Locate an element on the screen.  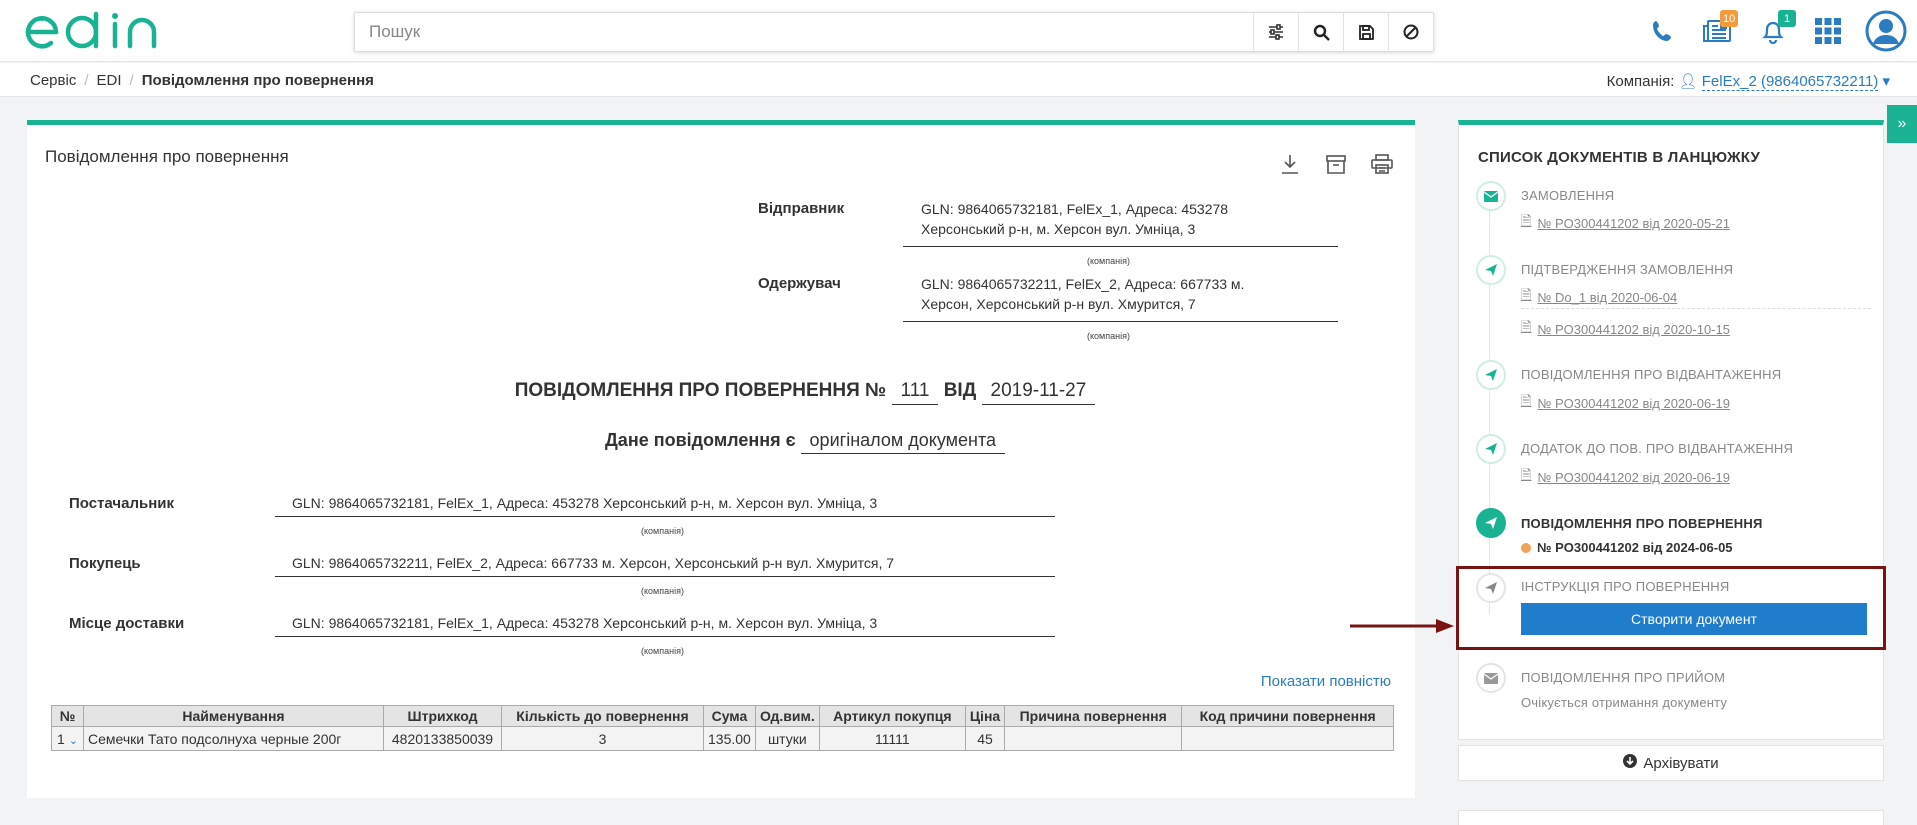
delivery-underline is located at coordinates (665, 636).